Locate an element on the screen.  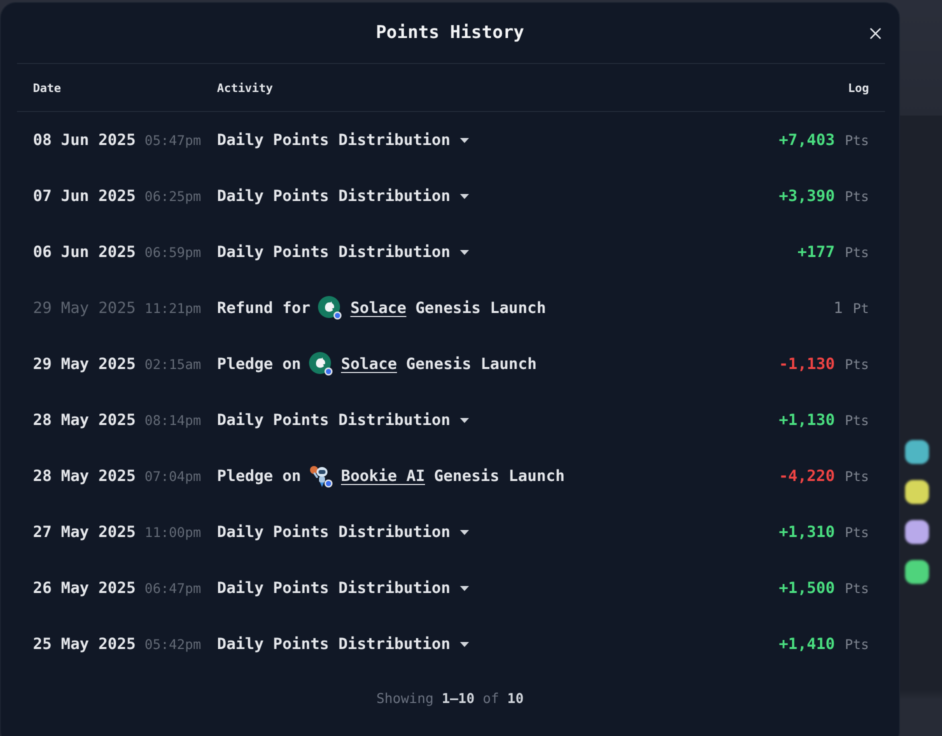
column-header: Activity is located at coordinates (245, 87).